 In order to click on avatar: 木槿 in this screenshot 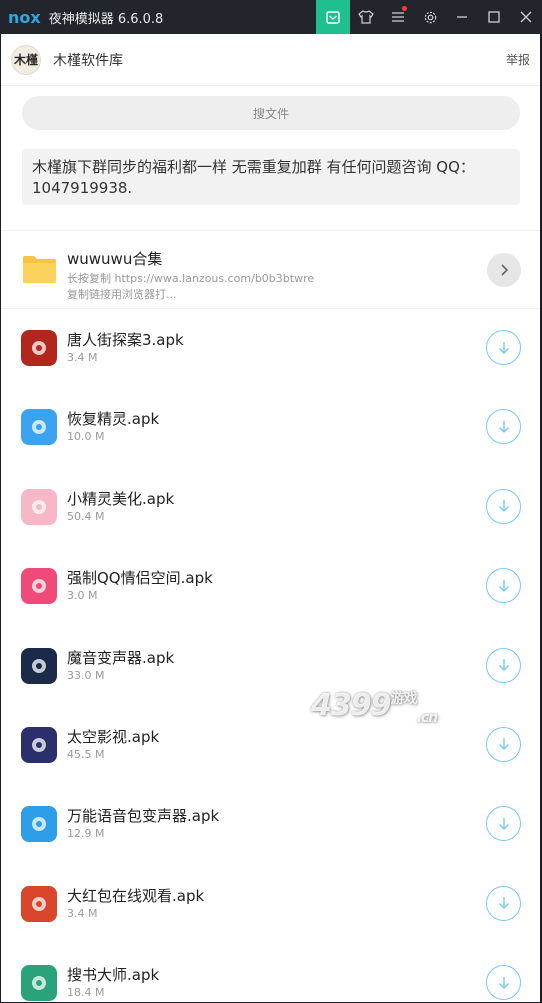, I will do `click(26, 59)`.